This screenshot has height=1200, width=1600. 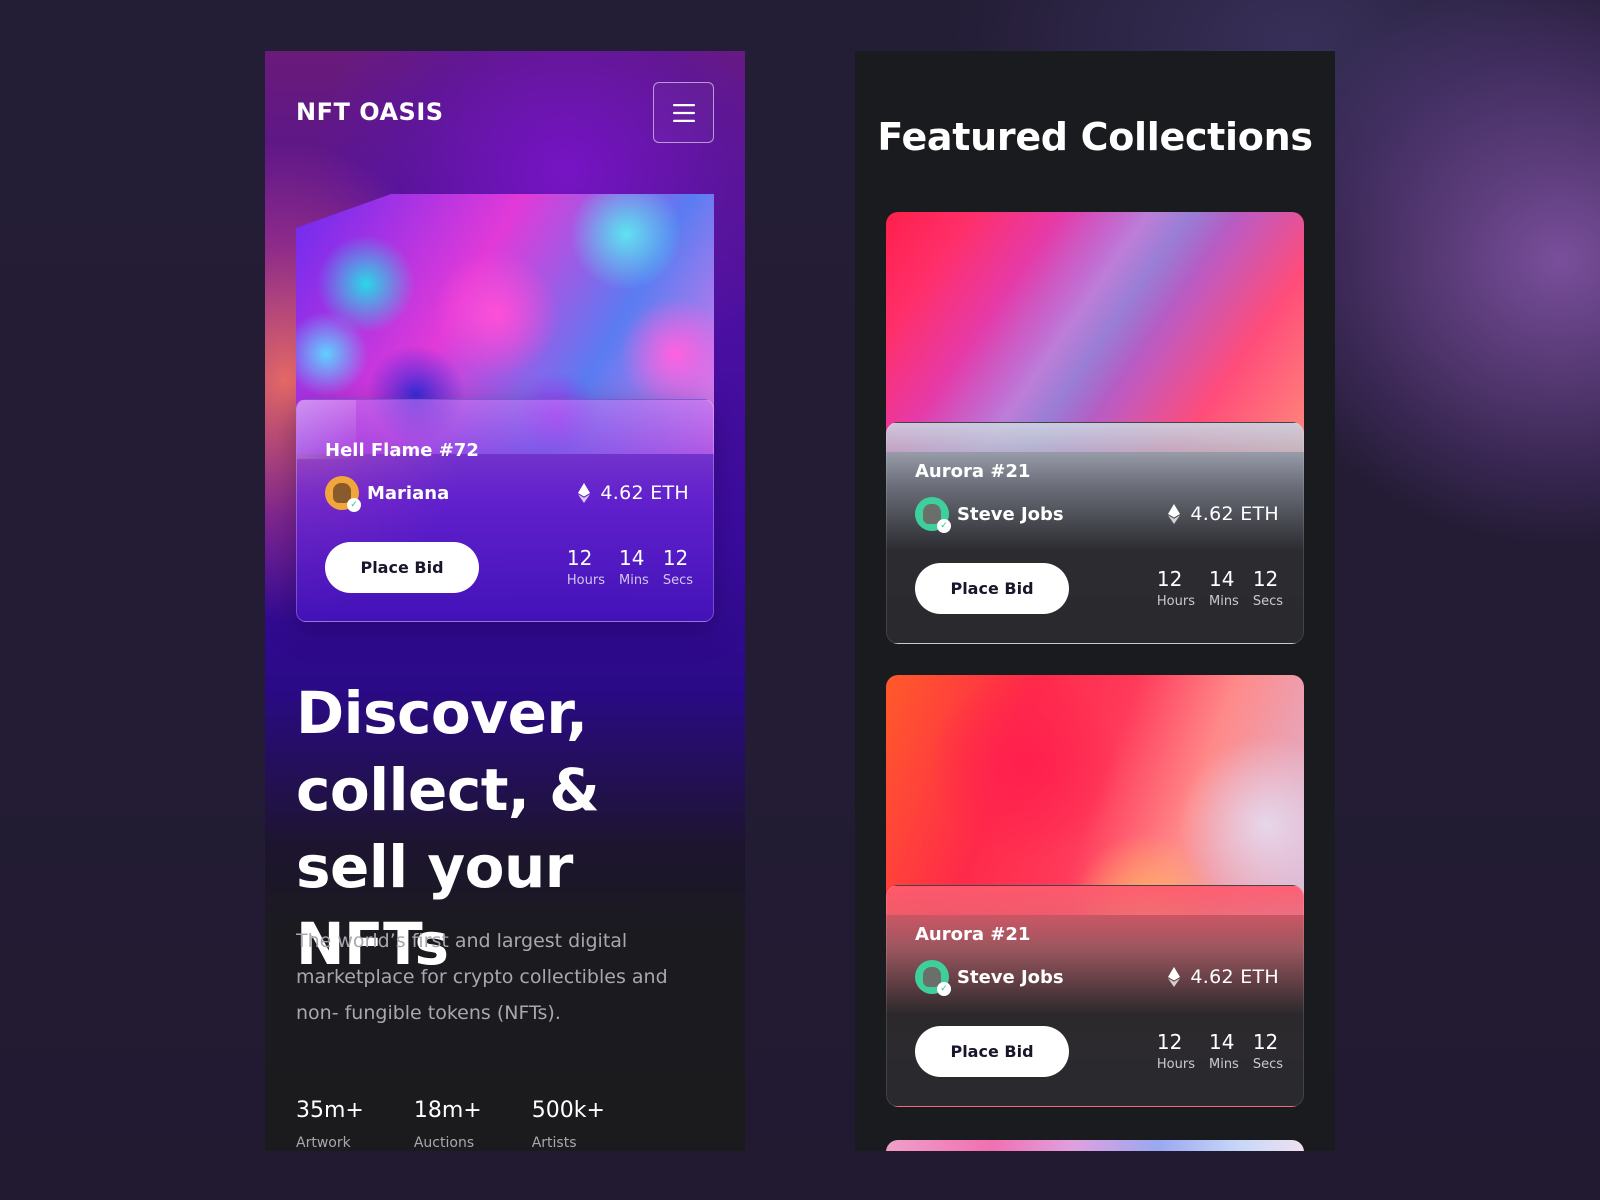 What do you see at coordinates (330, 1124) in the screenshot?
I see `stat-artwork: 35m+ Artwork` at bounding box center [330, 1124].